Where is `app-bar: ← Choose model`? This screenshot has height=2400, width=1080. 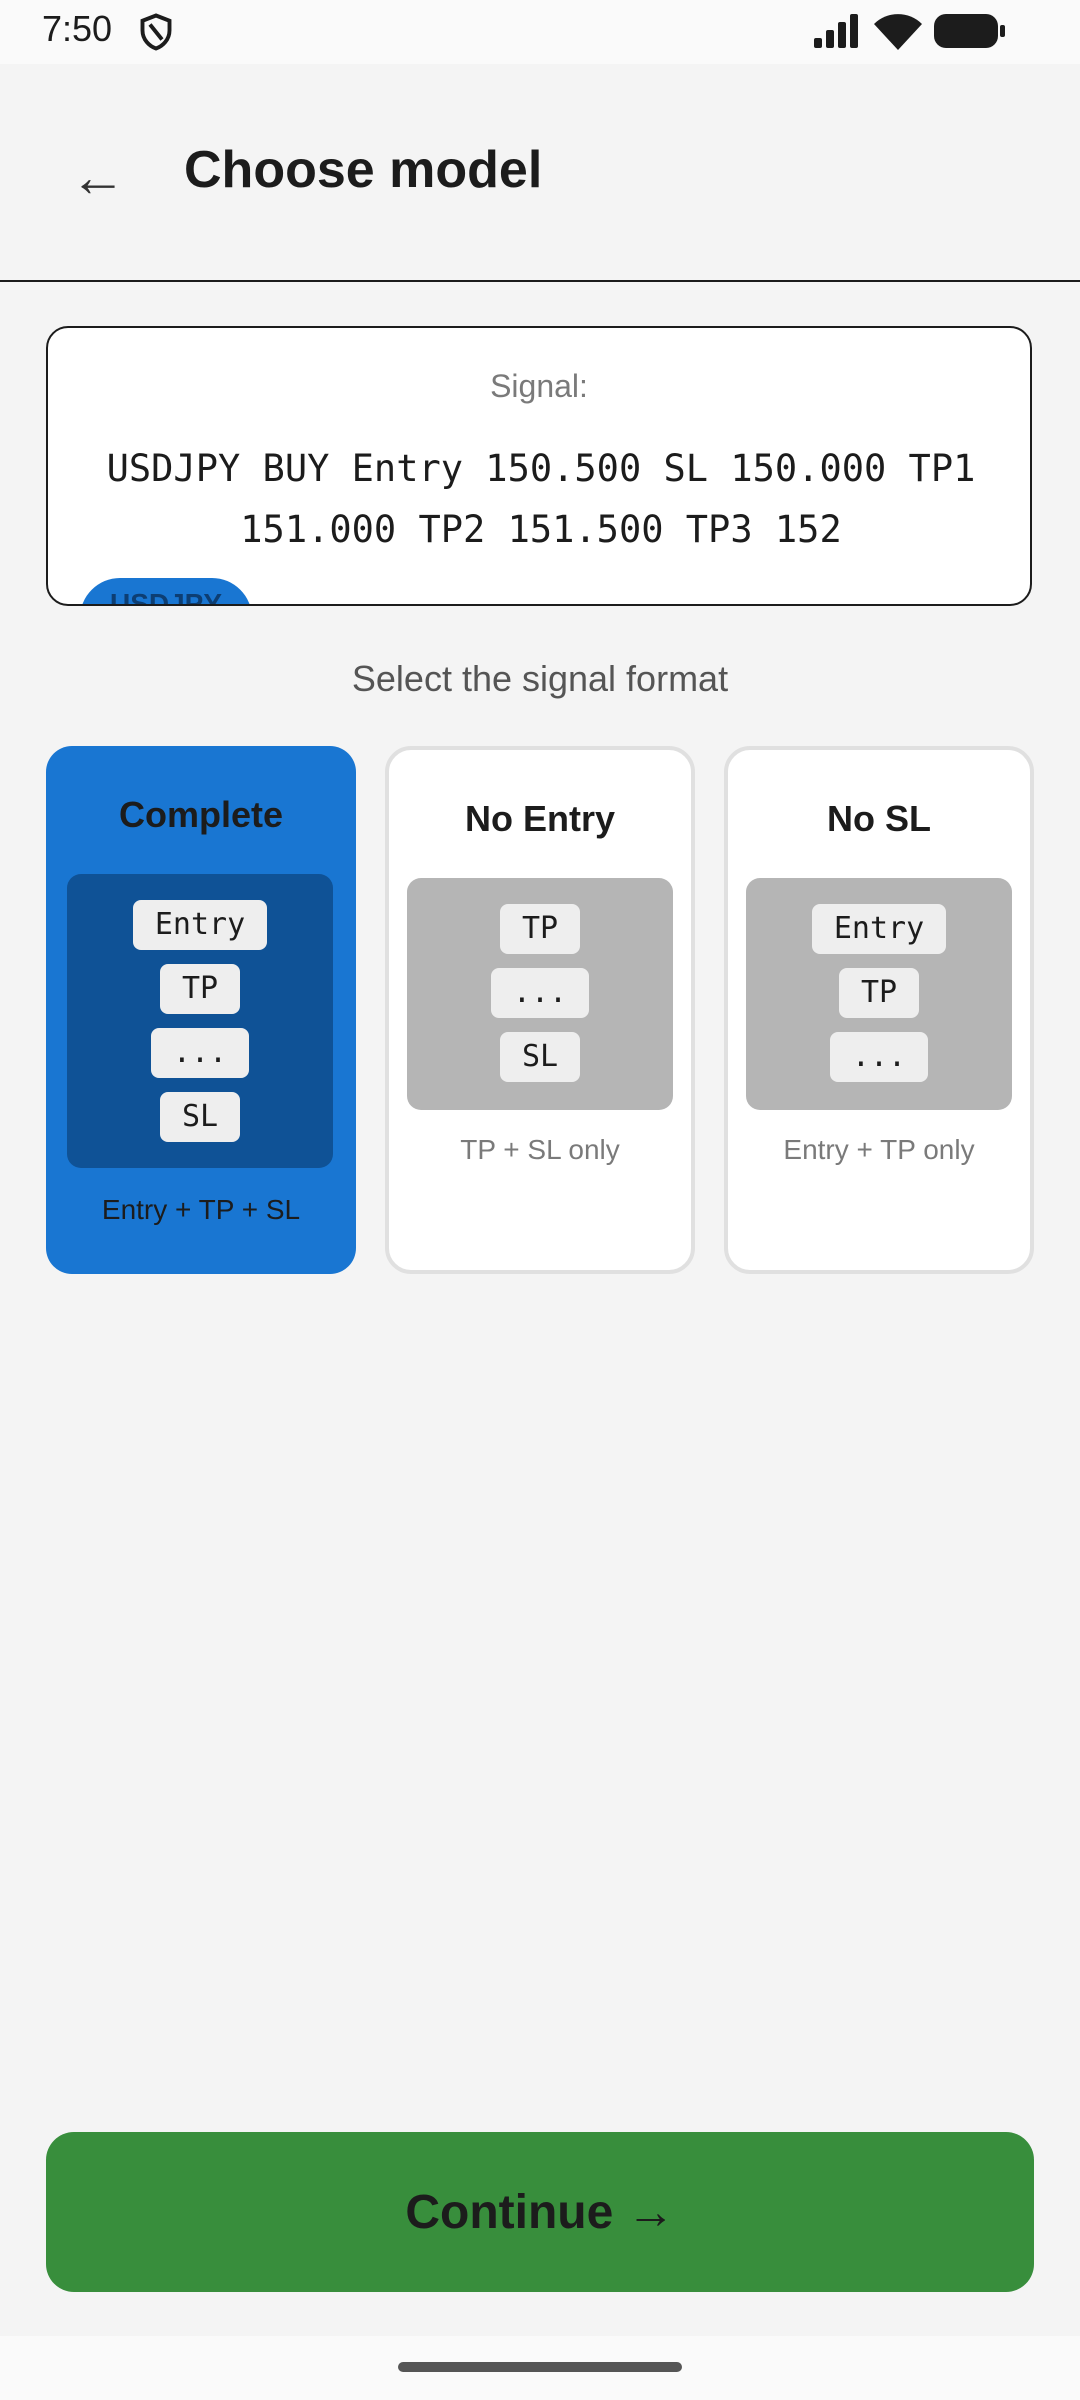
app-bar: ← Choose model is located at coordinates (540, 173).